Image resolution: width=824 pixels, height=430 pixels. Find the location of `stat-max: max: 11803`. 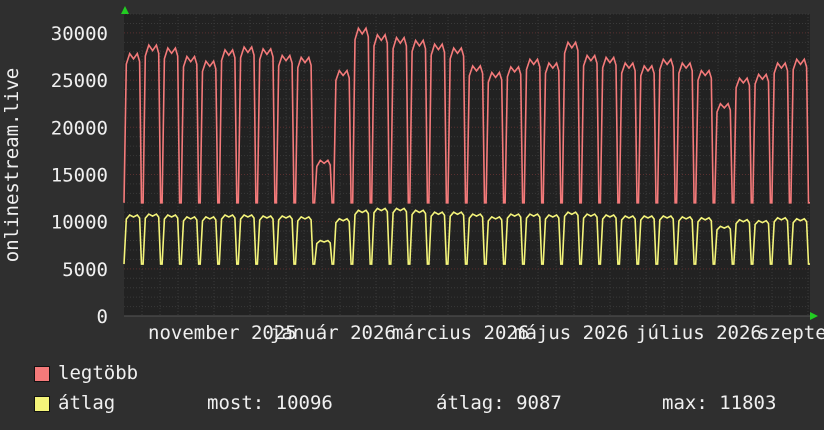

stat-max: max: 11803 is located at coordinates (719, 403).